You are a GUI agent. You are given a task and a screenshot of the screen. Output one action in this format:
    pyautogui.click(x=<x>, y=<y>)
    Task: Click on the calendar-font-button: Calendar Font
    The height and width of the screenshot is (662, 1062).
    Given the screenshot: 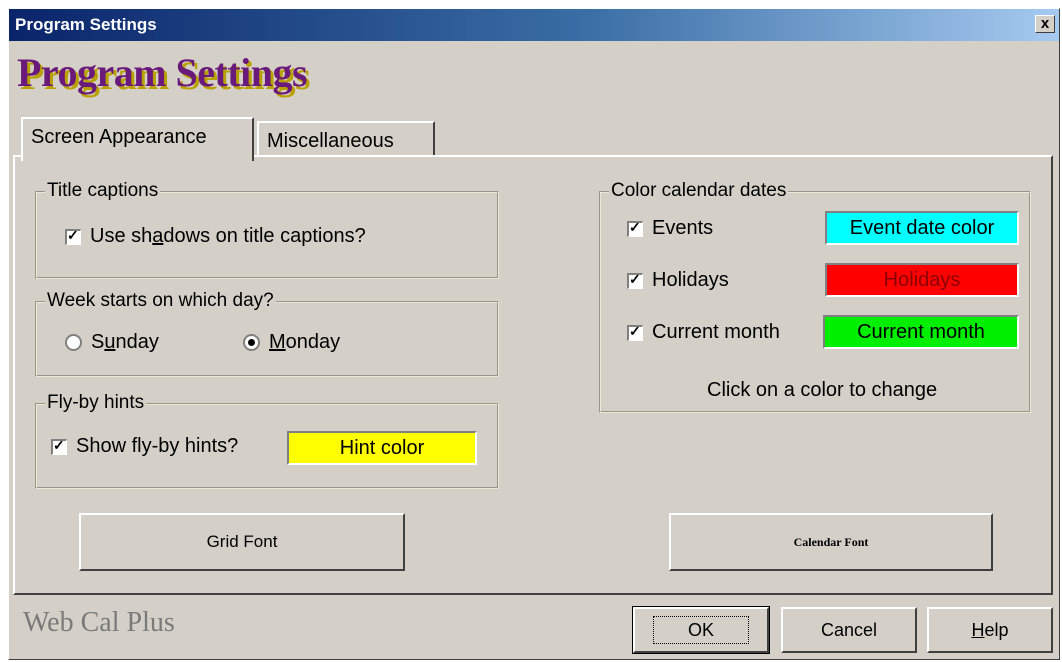 What is the action you would take?
    pyautogui.click(x=831, y=542)
    